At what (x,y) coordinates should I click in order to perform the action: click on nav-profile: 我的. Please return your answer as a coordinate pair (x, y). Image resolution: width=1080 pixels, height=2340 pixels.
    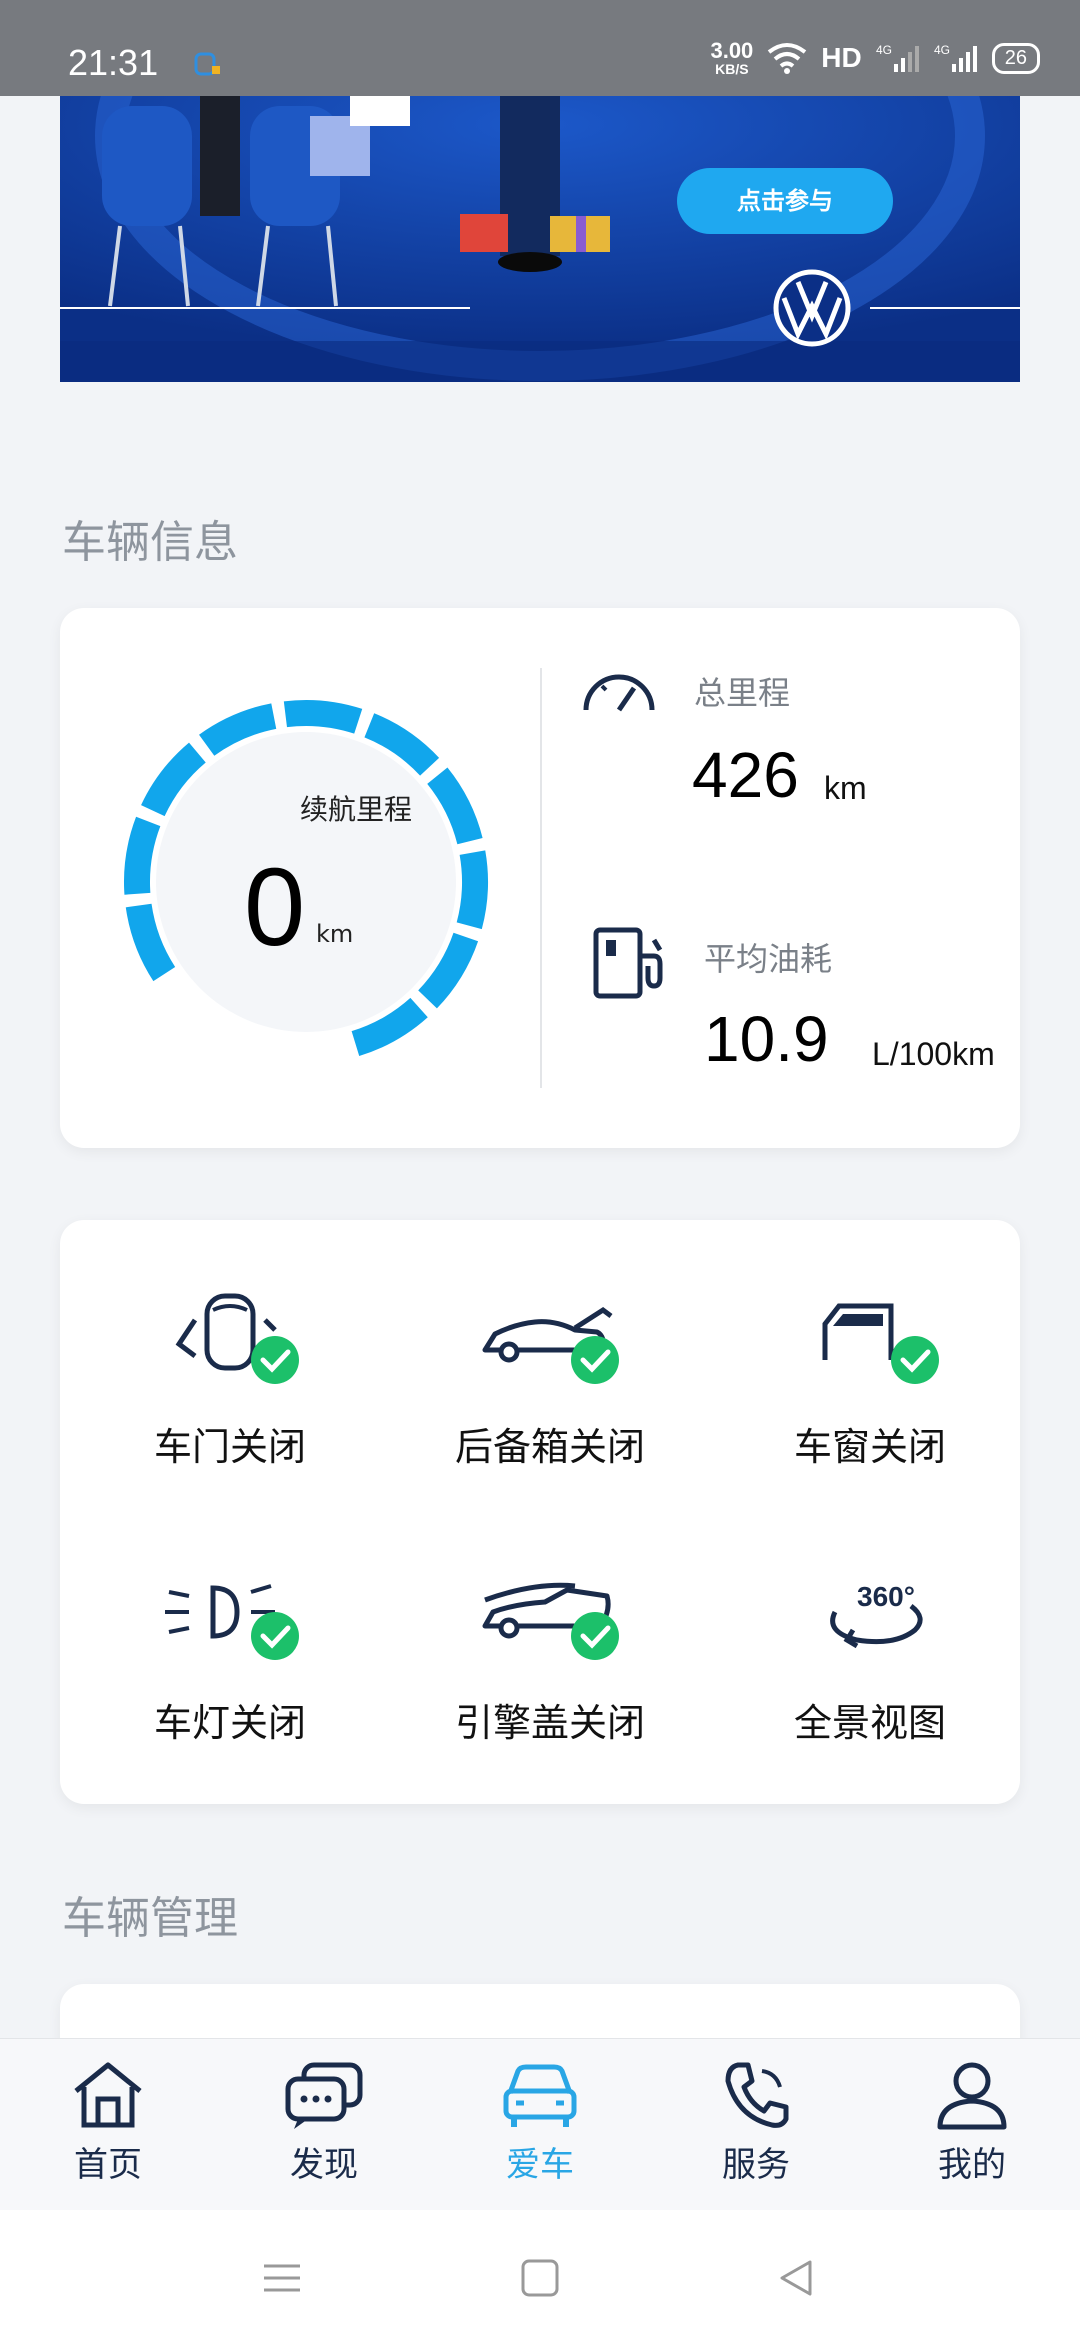
    Looking at the image, I should click on (972, 2129).